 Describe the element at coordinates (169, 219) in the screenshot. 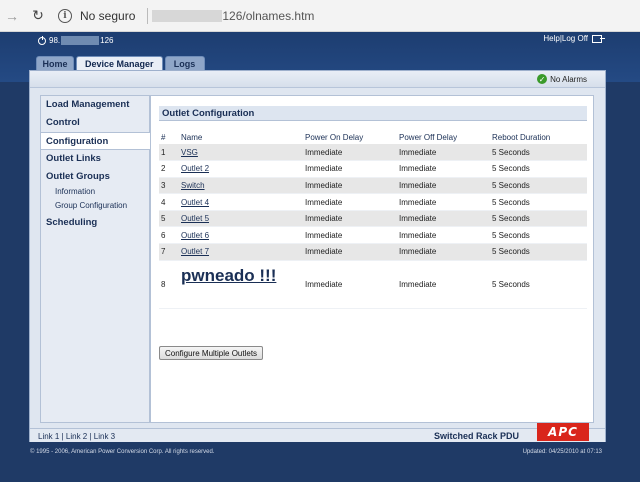

I see `outlet-number: 5` at that location.